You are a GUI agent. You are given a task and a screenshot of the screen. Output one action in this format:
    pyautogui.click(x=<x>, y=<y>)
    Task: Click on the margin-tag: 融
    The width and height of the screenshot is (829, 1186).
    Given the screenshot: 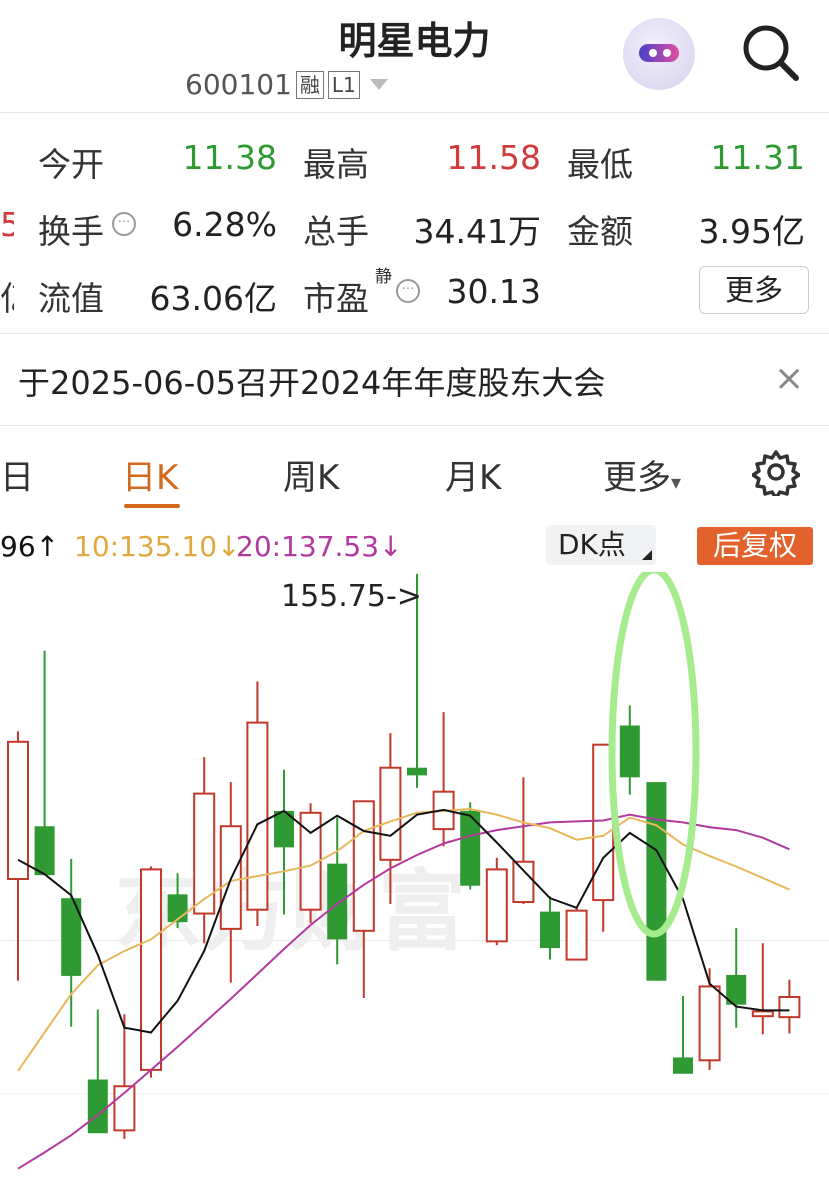 What is the action you would take?
    pyautogui.click(x=309, y=84)
    